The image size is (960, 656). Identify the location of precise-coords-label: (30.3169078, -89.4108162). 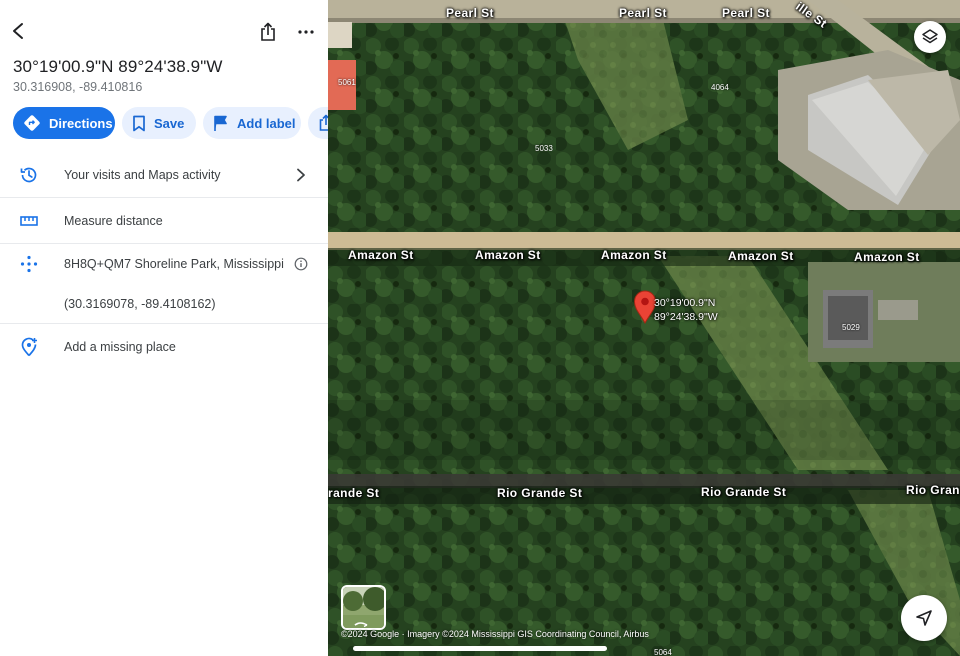
(140, 303).